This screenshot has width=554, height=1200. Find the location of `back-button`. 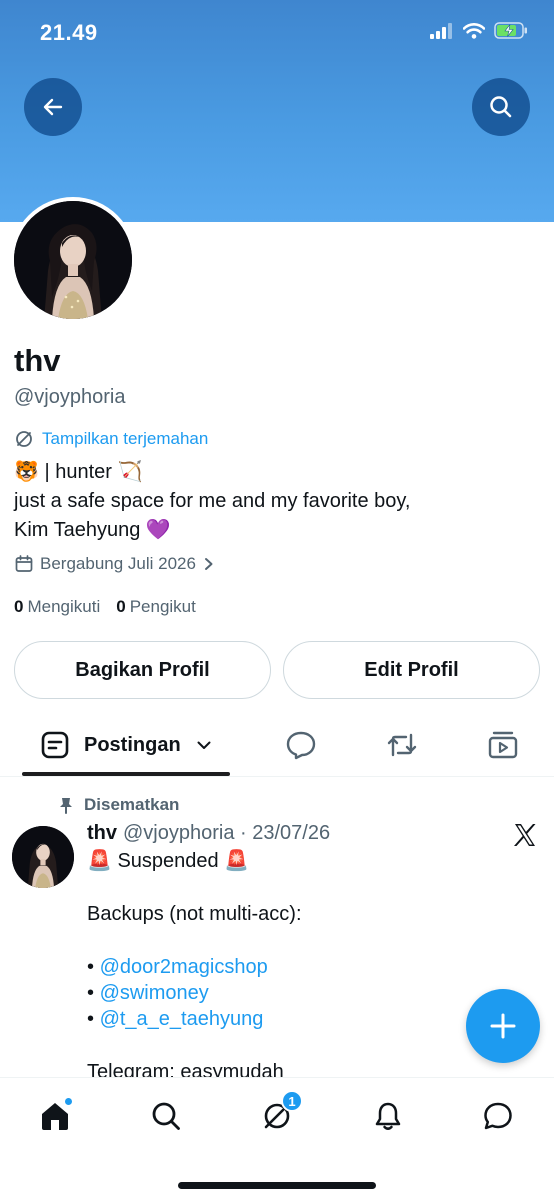

back-button is located at coordinates (53, 107).